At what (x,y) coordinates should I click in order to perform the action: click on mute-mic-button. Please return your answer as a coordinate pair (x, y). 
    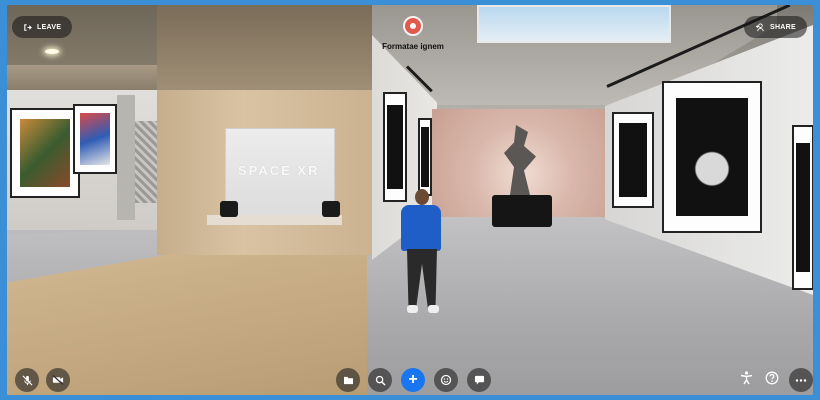
    Looking at the image, I should click on (27, 380).